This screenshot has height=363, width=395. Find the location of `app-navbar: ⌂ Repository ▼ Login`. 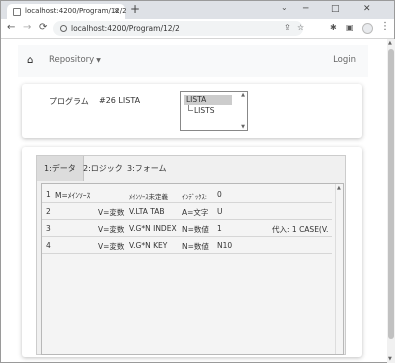

app-navbar: ⌂ Repository ▼ Login is located at coordinates (193, 61).